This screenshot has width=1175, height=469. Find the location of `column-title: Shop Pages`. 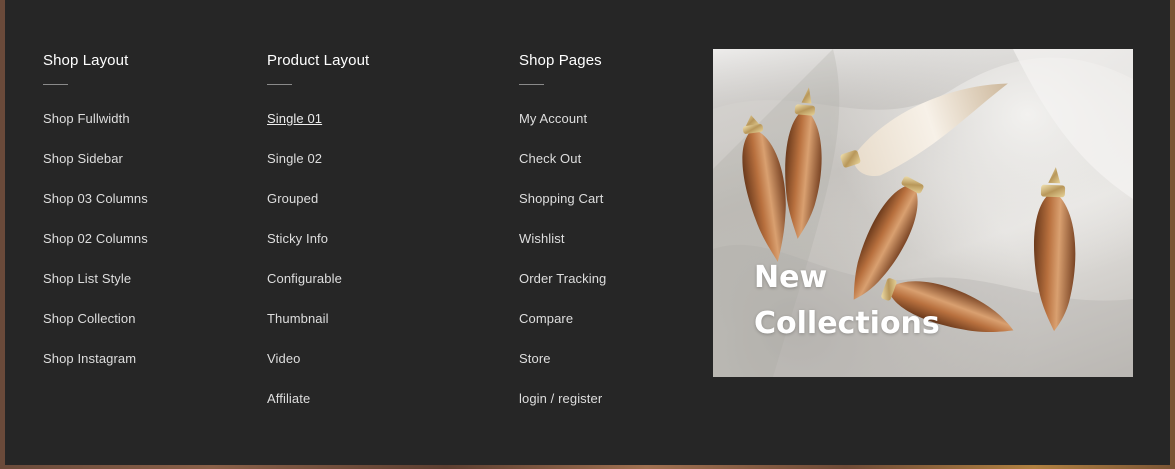

column-title: Shop Pages is located at coordinates (560, 60).